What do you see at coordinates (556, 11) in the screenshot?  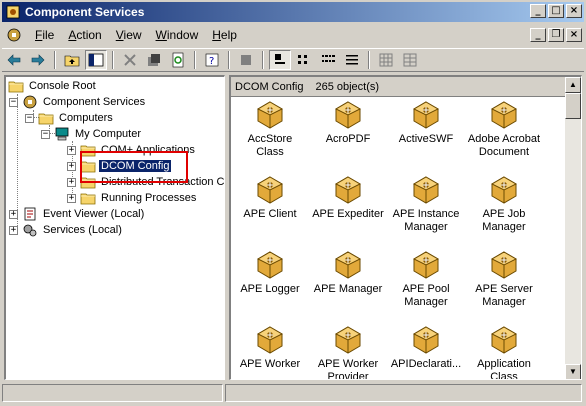 I see `maximize-button: □` at bounding box center [556, 11].